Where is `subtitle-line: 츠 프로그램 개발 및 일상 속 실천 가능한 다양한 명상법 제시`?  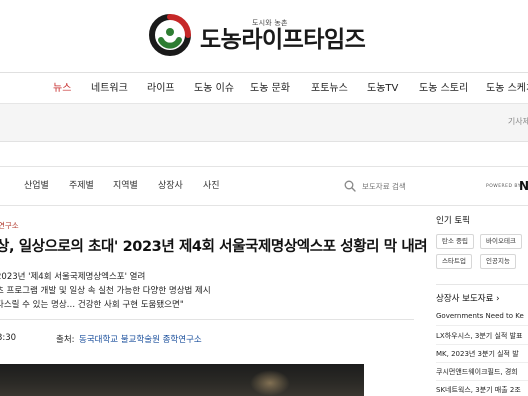 subtitle-line: 츠 프로그램 개발 및 일상 속 실천 가능한 다양한 명상법 제시 is located at coordinates (105, 291).